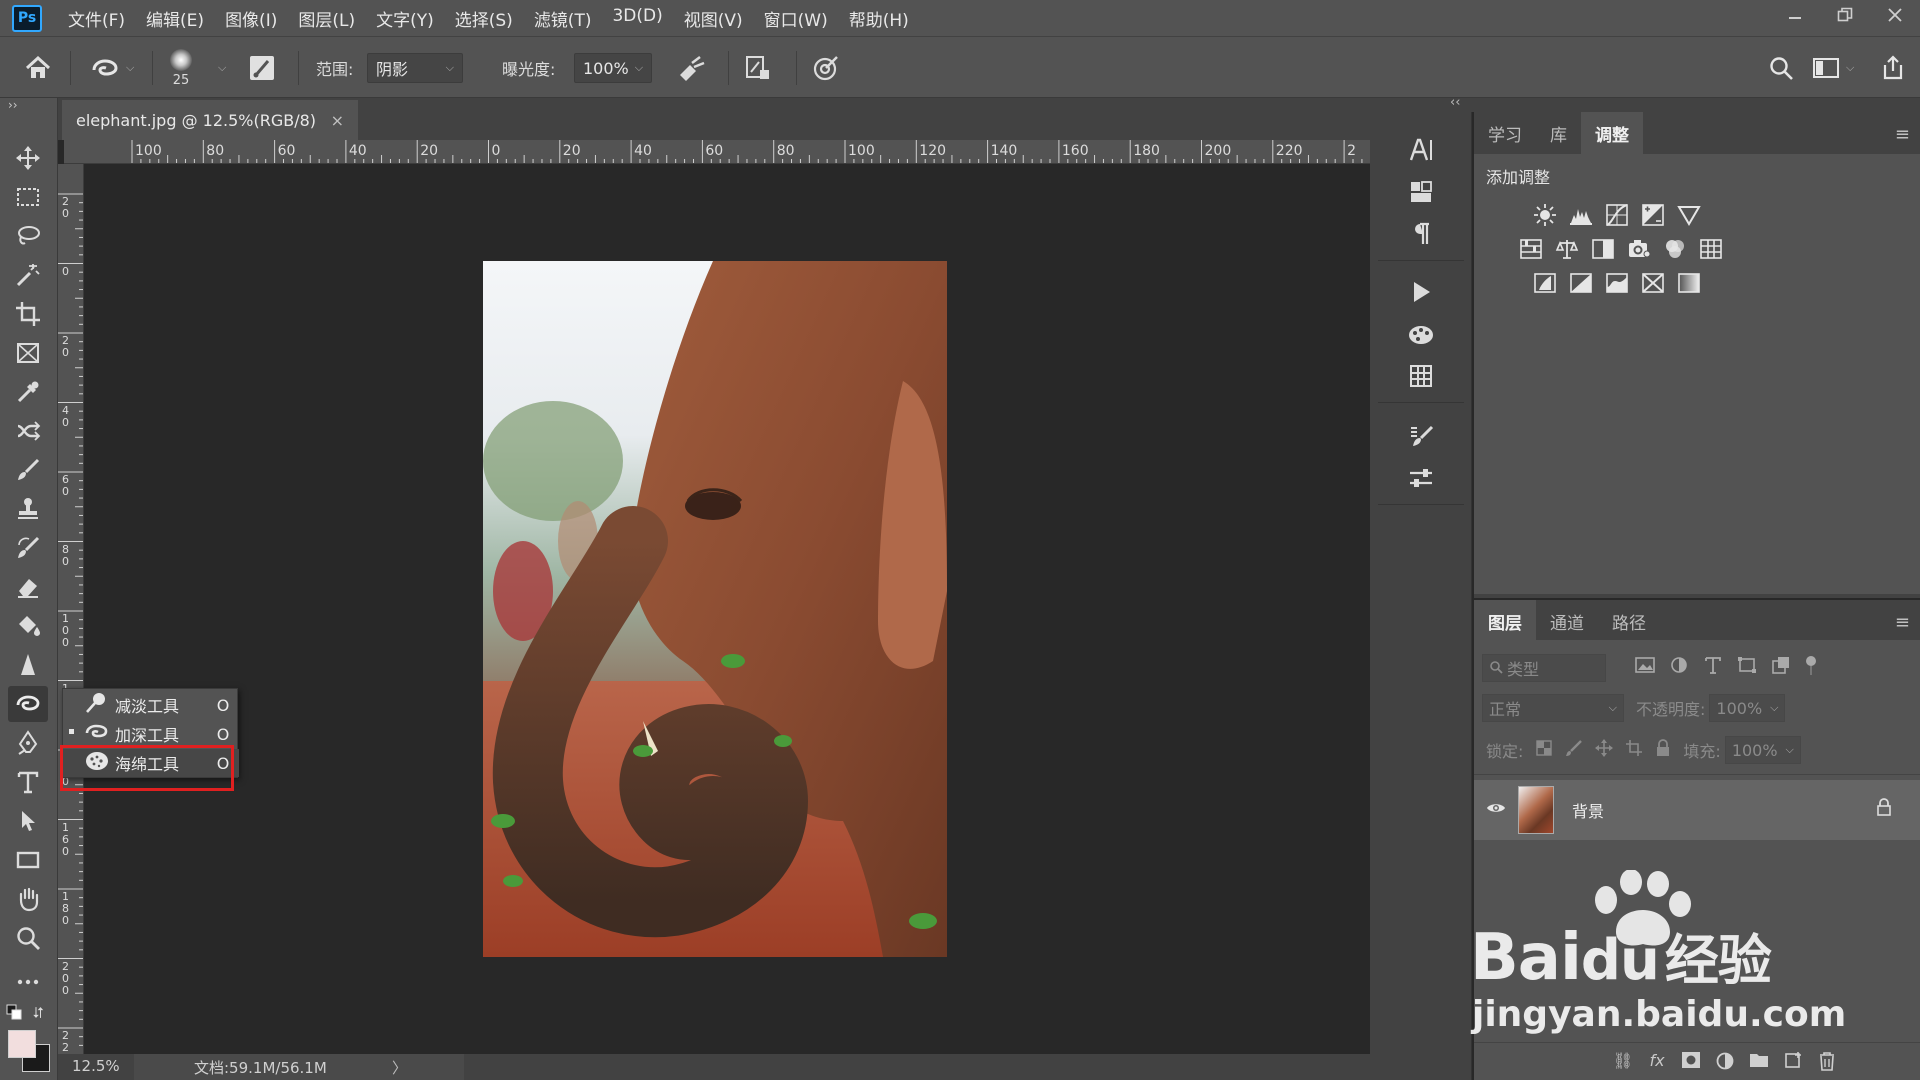  Describe the element at coordinates (28, 821) in the screenshot. I see `path-selection-icon` at that location.